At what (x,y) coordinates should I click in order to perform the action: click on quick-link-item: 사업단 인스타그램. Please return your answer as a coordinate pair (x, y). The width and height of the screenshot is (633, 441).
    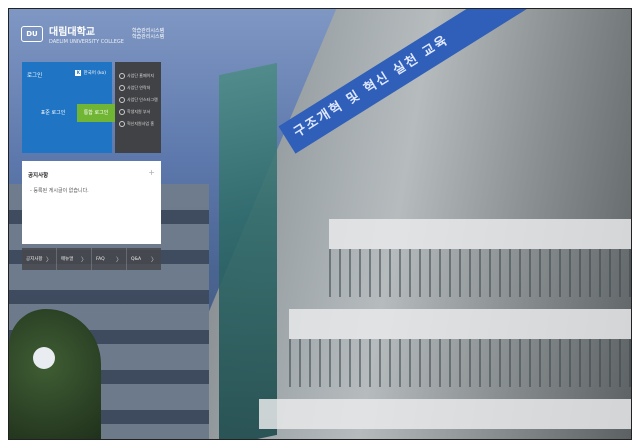
    Looking at the image, I should click on (138, 100).